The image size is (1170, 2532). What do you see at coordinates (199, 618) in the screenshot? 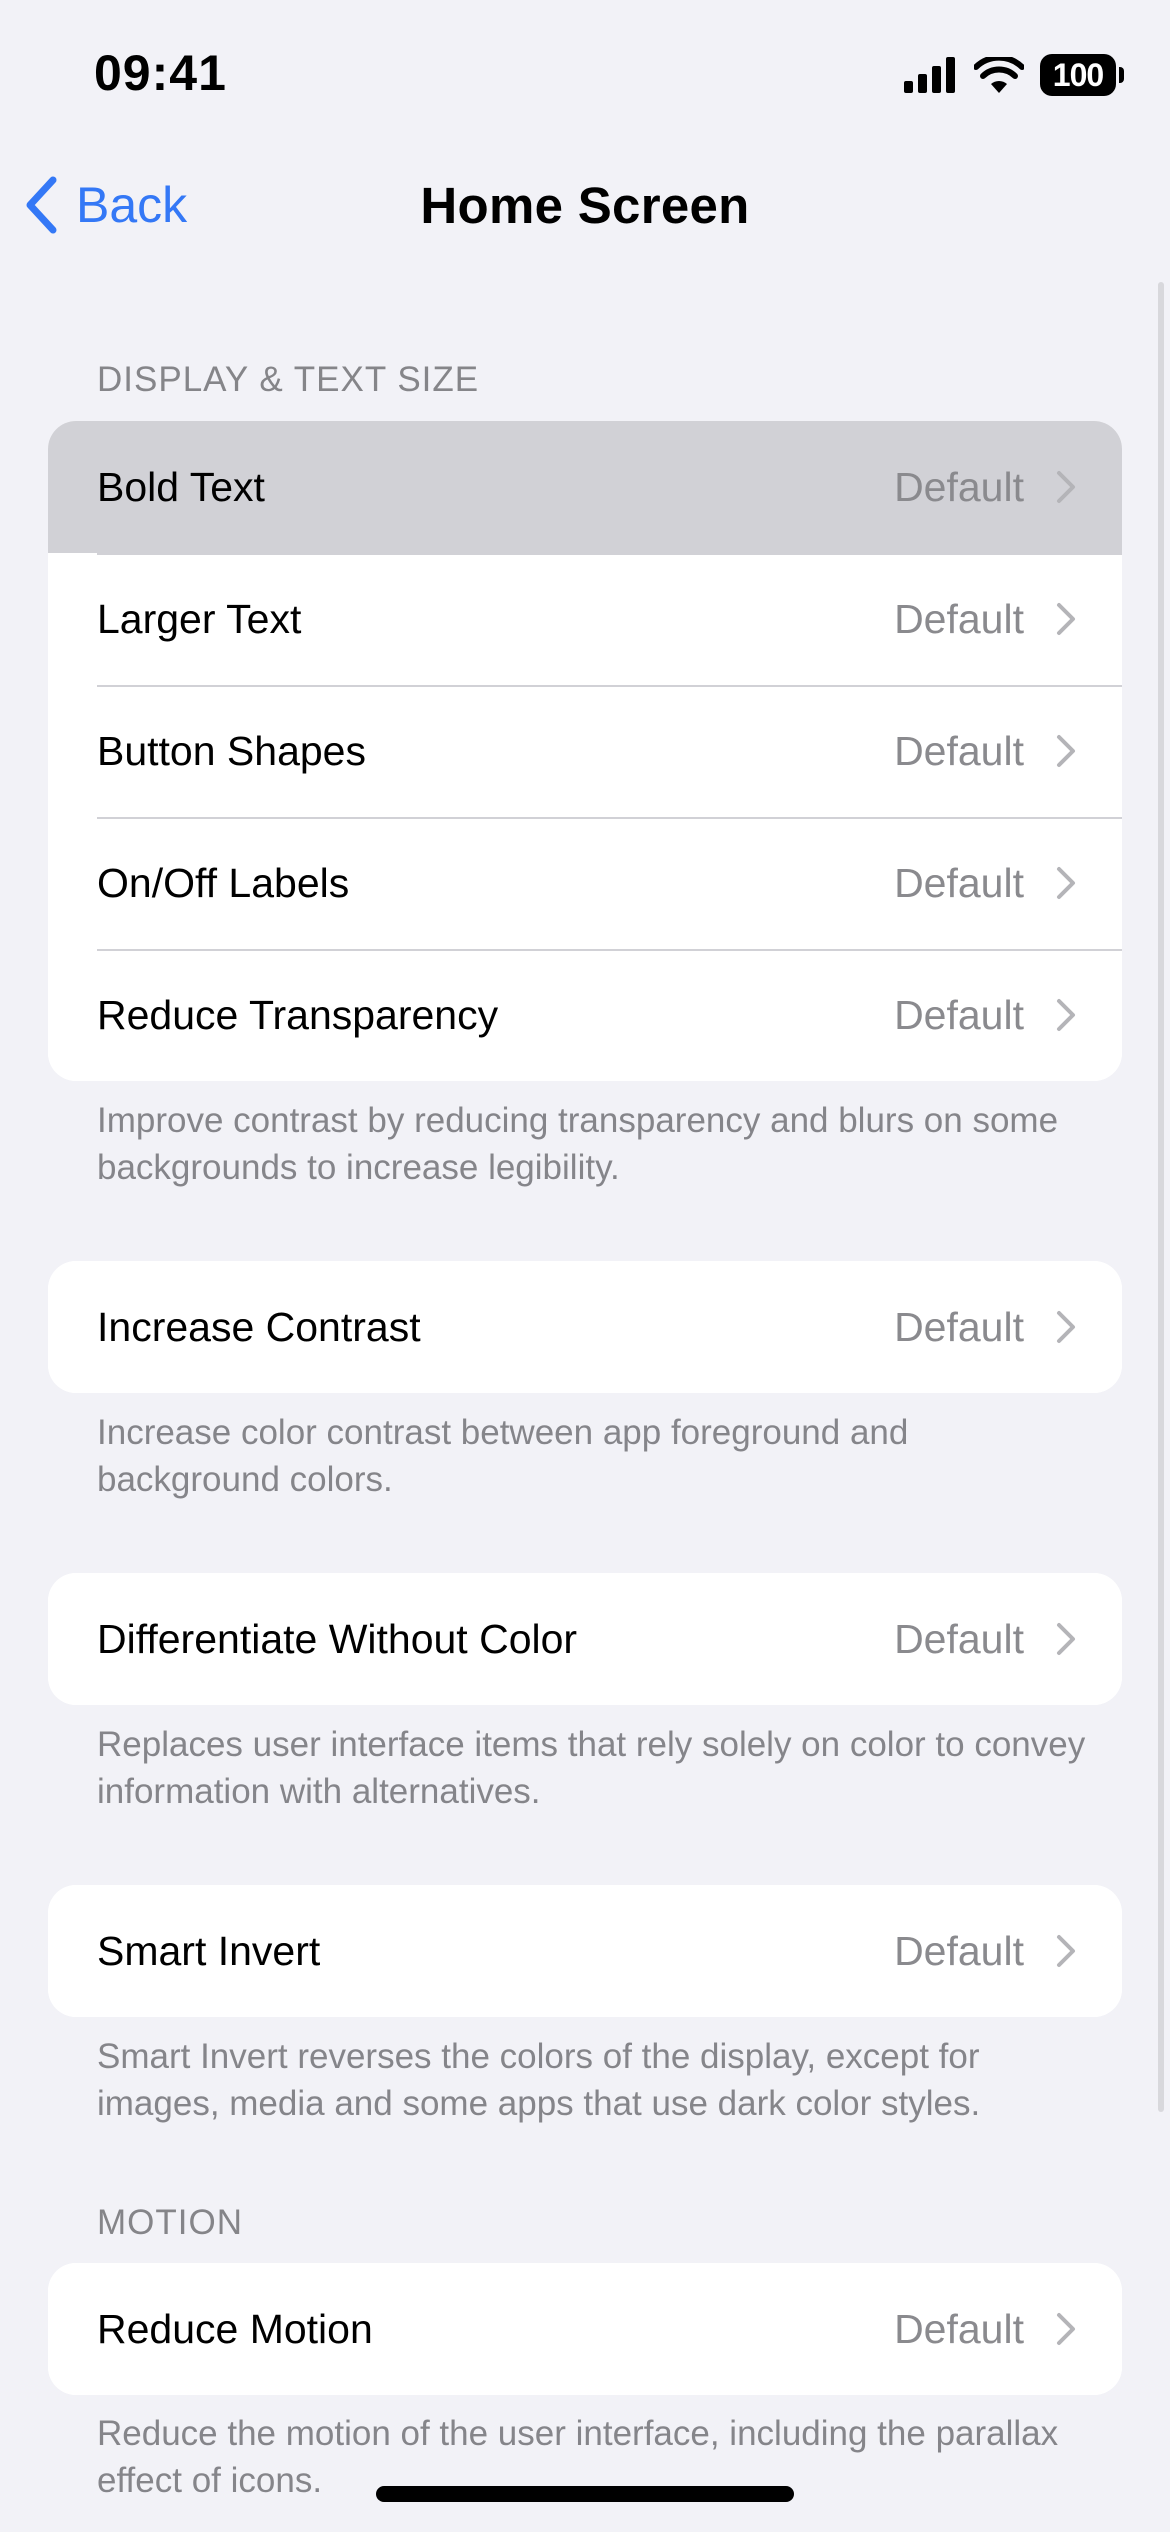
I see `row-label: Larger Text` at bounding box center [199, 618].